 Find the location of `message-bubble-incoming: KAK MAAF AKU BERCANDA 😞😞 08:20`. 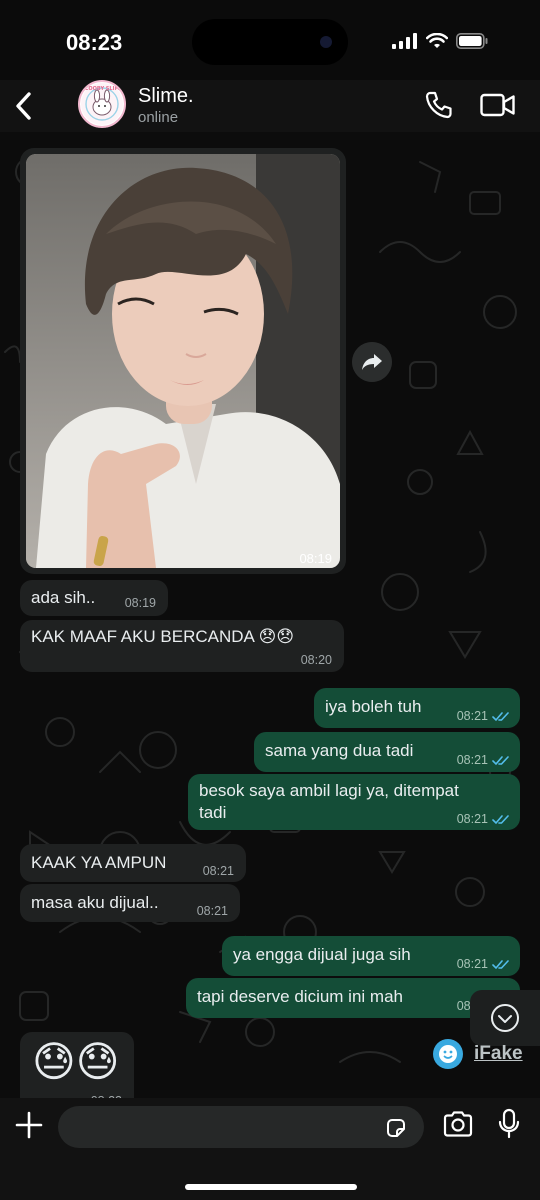

message-bubble-incoming: KAK MAAF AKU BERCANDA 😞😞 08:20 is located at coordinates (182, 646).